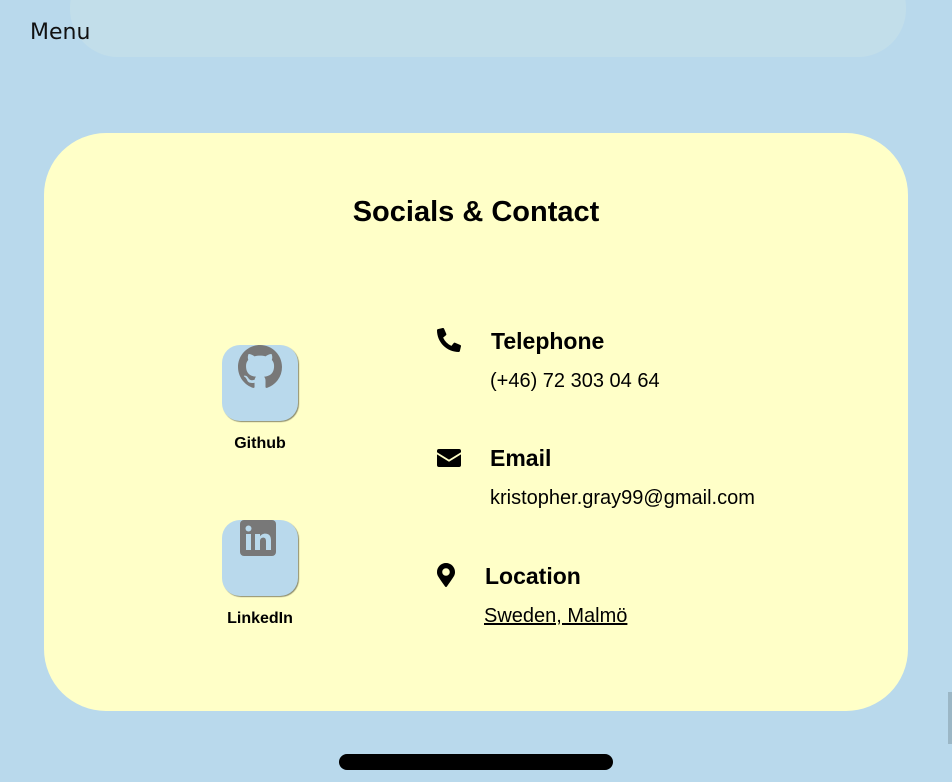 Image resolution: width=952 pixels, height=782 pixels. What do you see at coordinates (260, 366) in the screenshot?
I see `github-icon` at bounding box center [260, 366].